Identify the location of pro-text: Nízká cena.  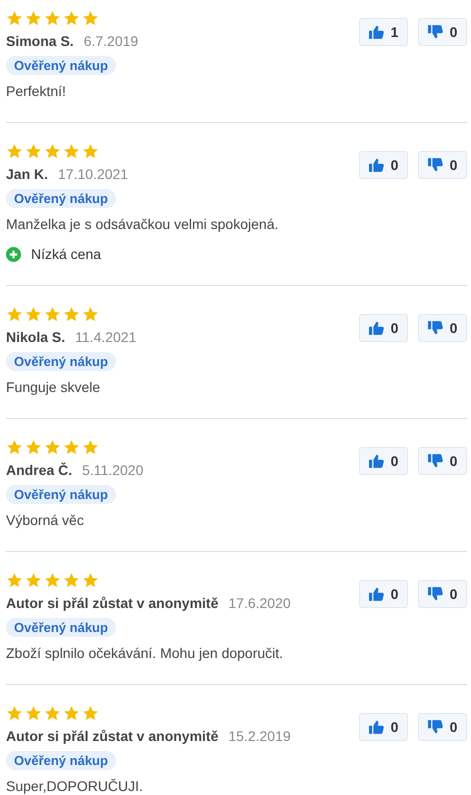
(66, 254).